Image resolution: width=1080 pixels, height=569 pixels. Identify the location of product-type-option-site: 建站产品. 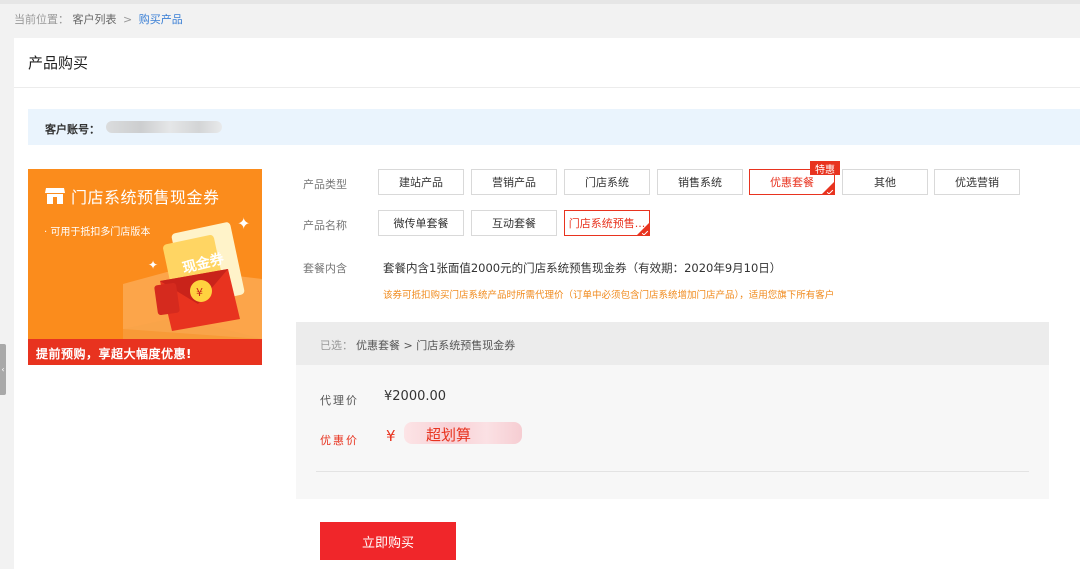
(421, 182).